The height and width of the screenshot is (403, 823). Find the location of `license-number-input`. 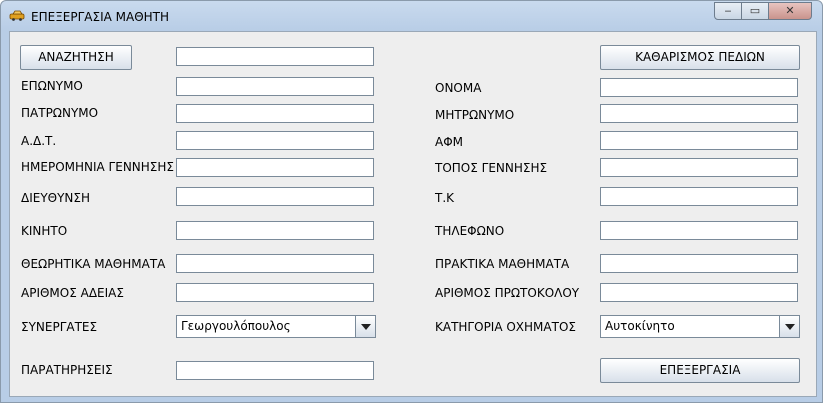

license-number-input is located at coordinates (275, 292).